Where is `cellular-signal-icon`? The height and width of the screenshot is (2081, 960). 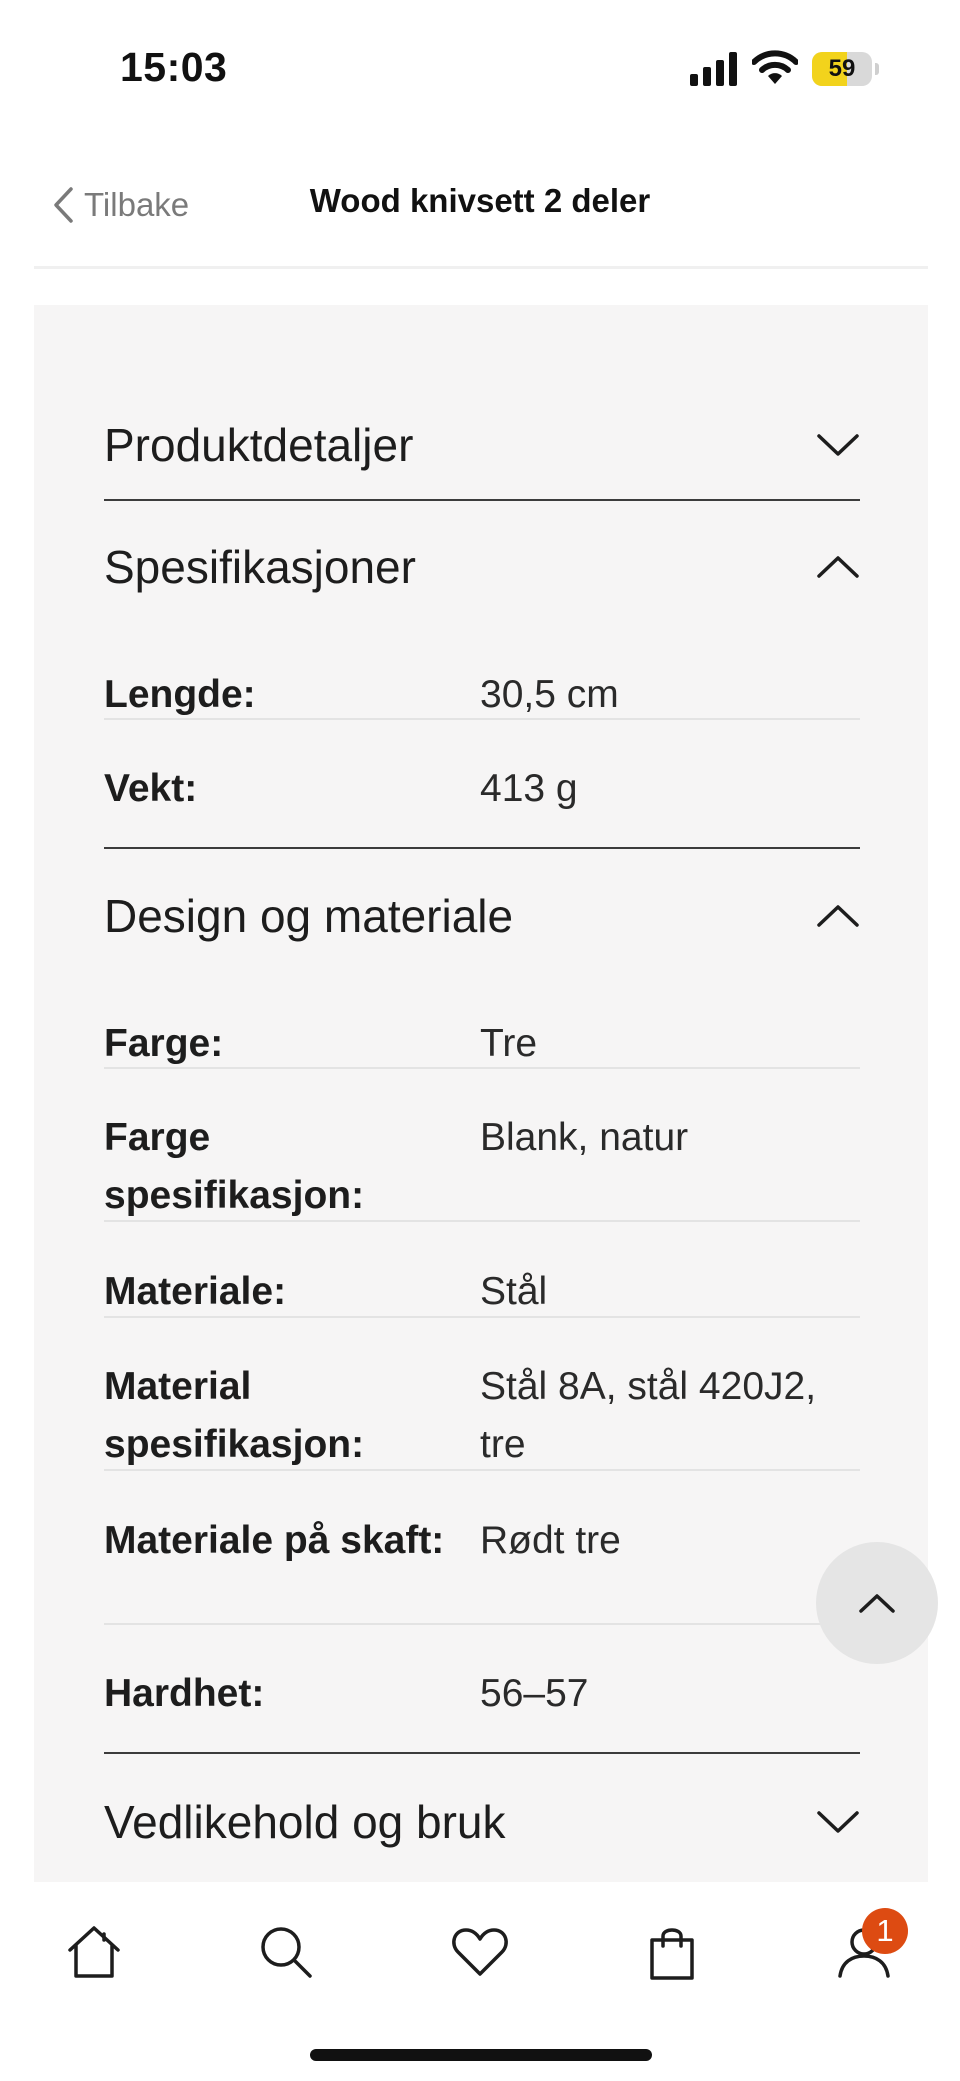 cellular-signal-icon is located at coordinates (713, 69).